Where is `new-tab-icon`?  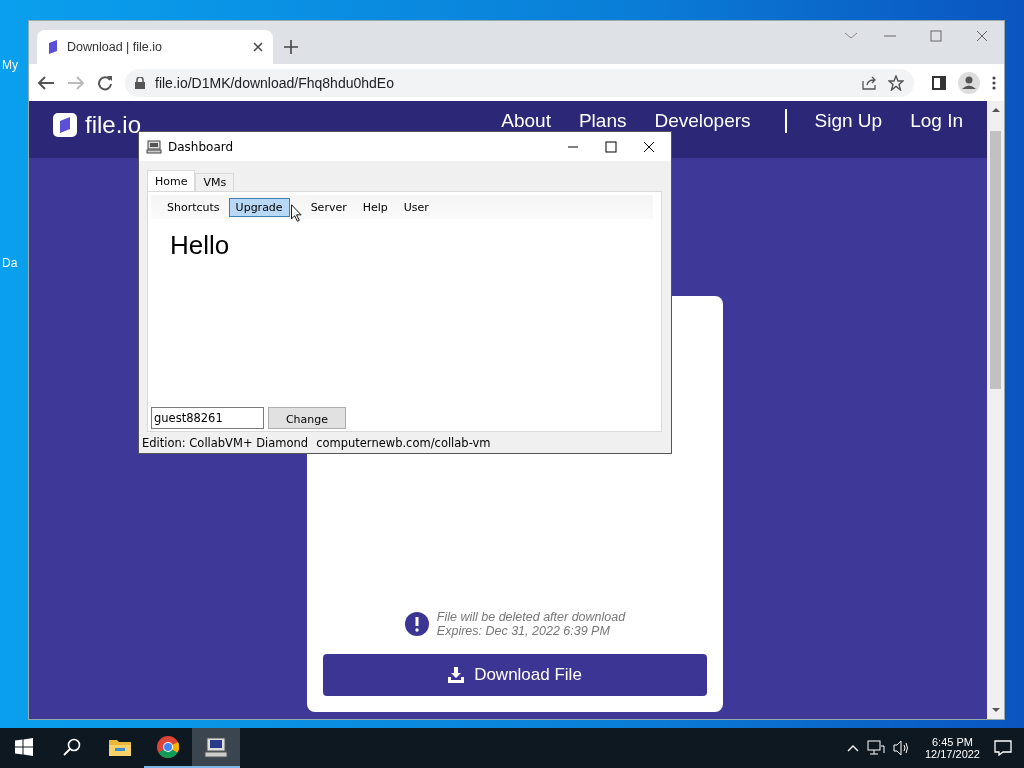
new-tab-icon is located at coordinates (291, 47).